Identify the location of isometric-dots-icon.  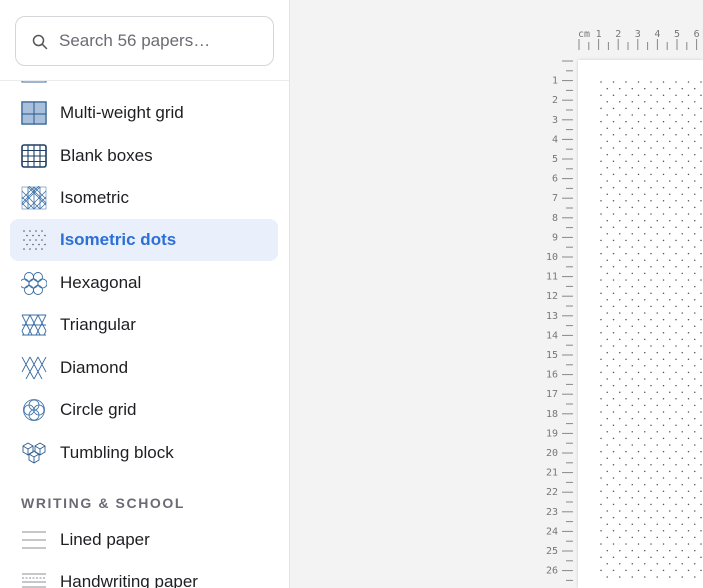
(34, 240).